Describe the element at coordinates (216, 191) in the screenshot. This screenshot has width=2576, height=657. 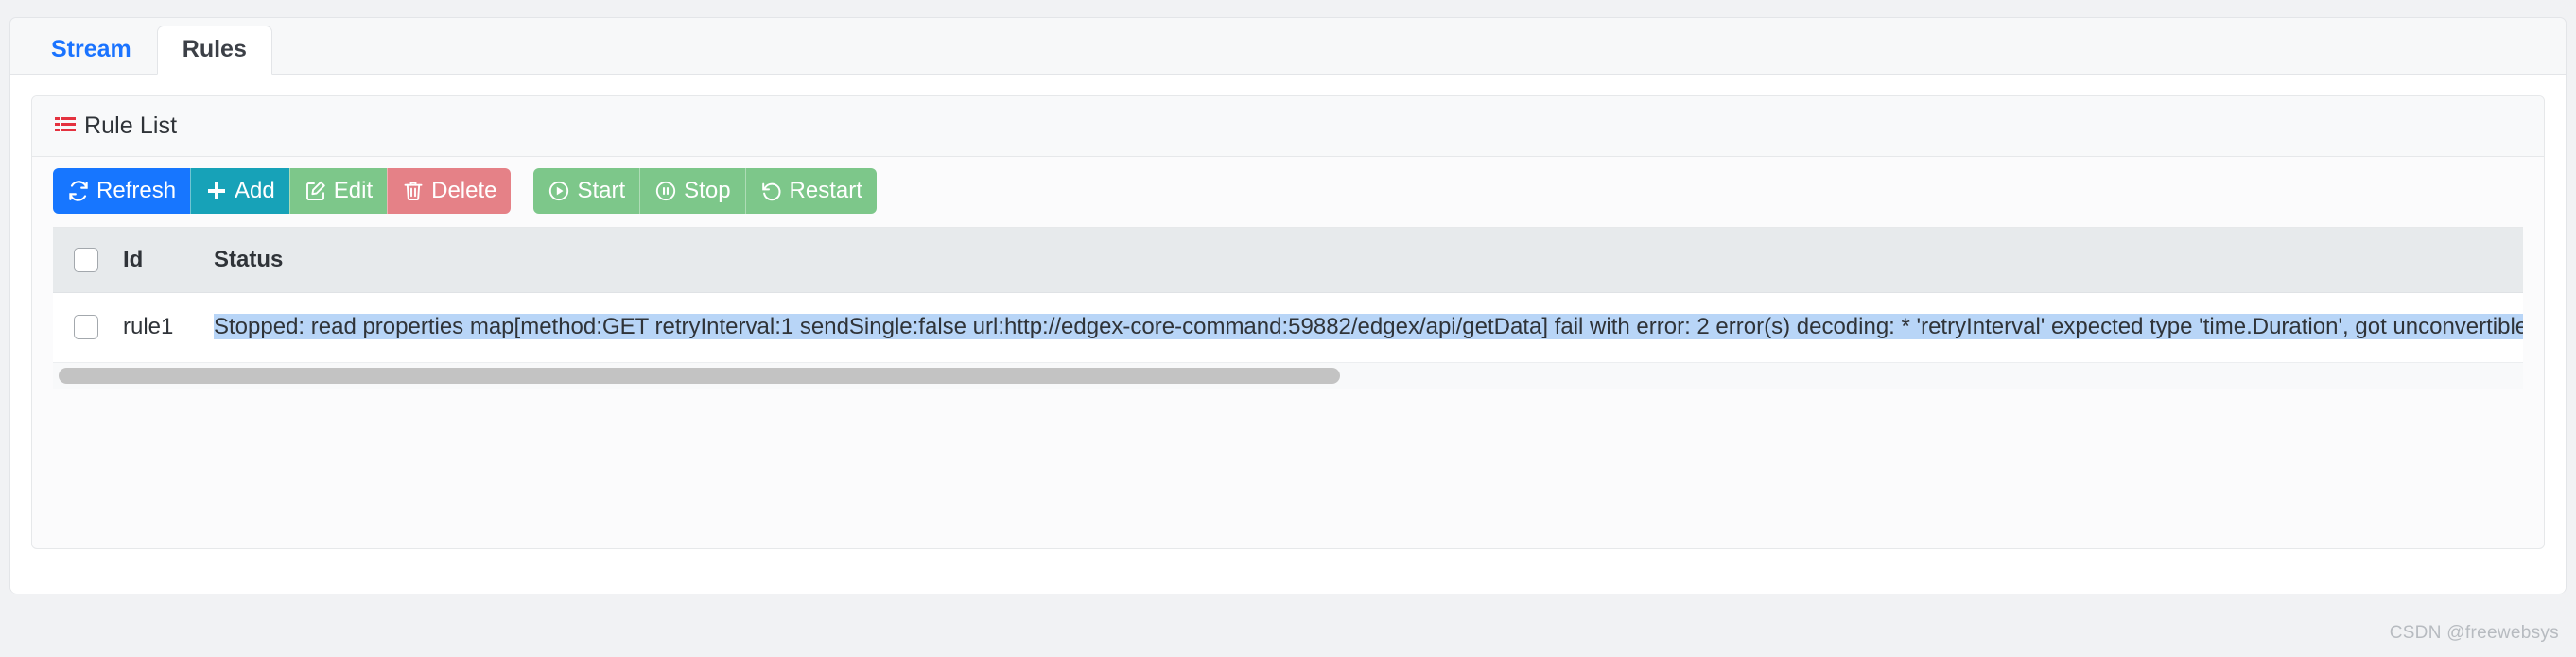
I see `plus-icon` at that location.